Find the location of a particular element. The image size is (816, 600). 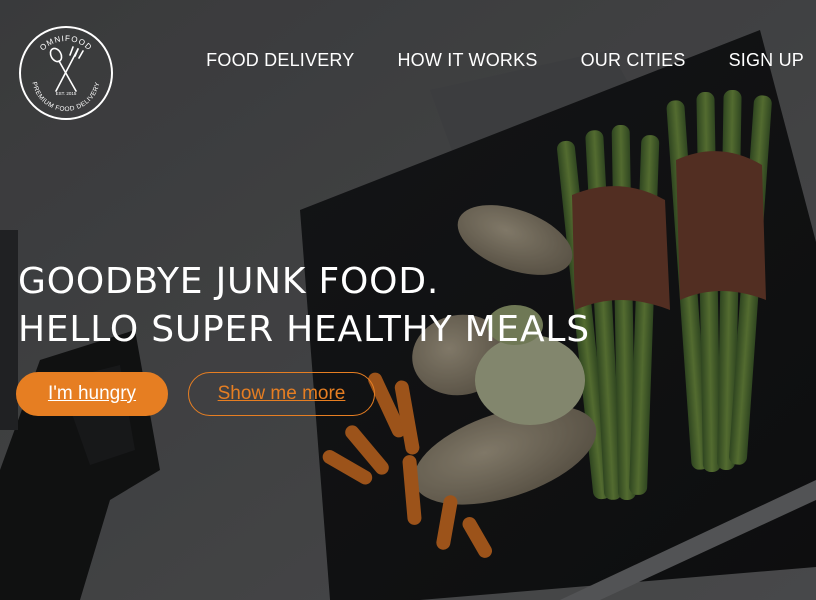

logo-tagline-text: PREMIUM FOOD DELIVERY is located at coordinates (65, 97).